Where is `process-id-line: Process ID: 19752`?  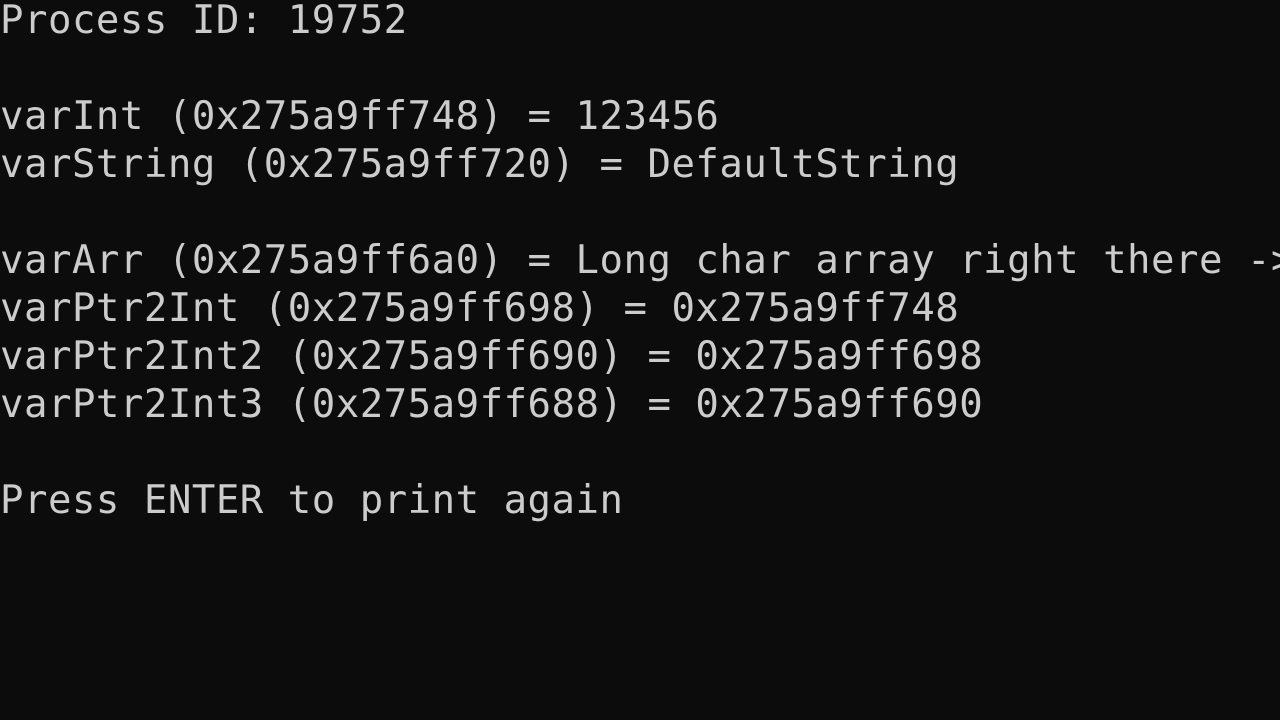
process-id-line: Process ID: 19752 is located at coordinates (204, 21).